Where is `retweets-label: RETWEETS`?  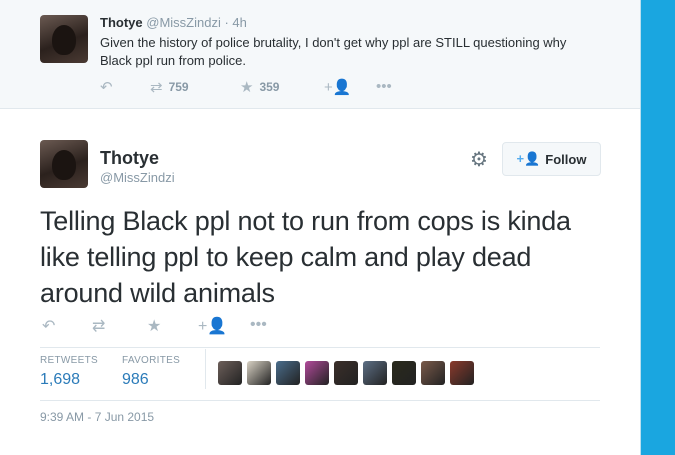
retweets-label: RETWEETS is located at coordinates (69, 360).